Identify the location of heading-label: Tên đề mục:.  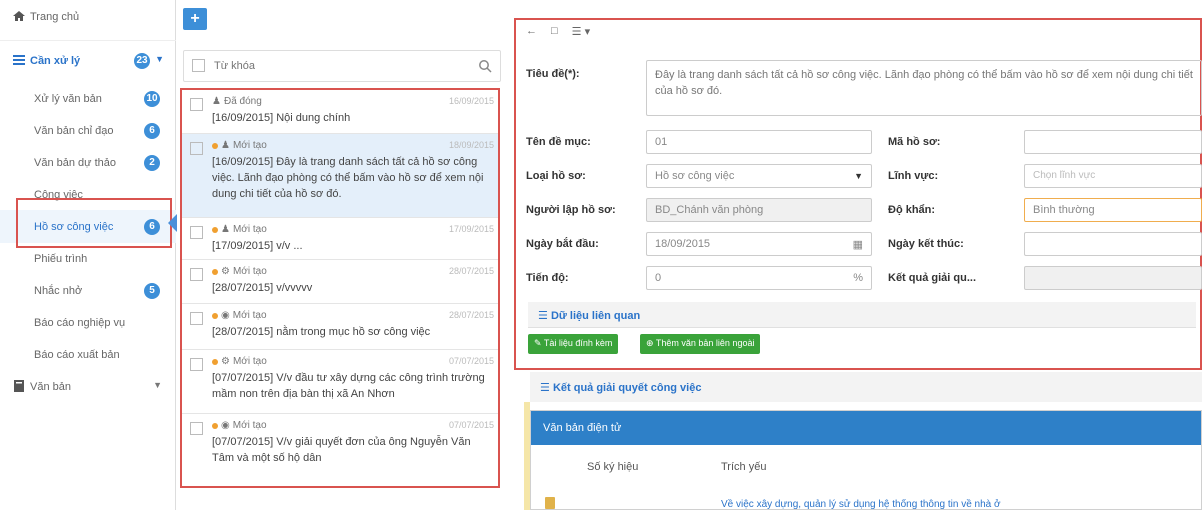
(558, 142).